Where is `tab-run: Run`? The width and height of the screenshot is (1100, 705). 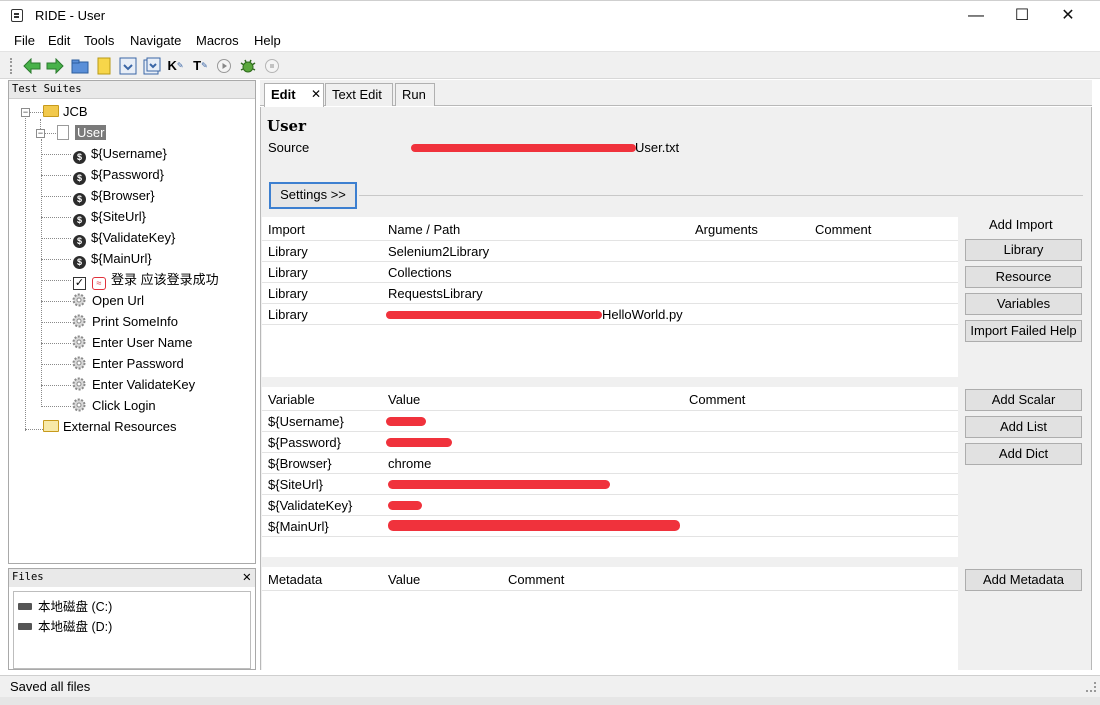 tab-run: Run is located at coordinates (415, 94).